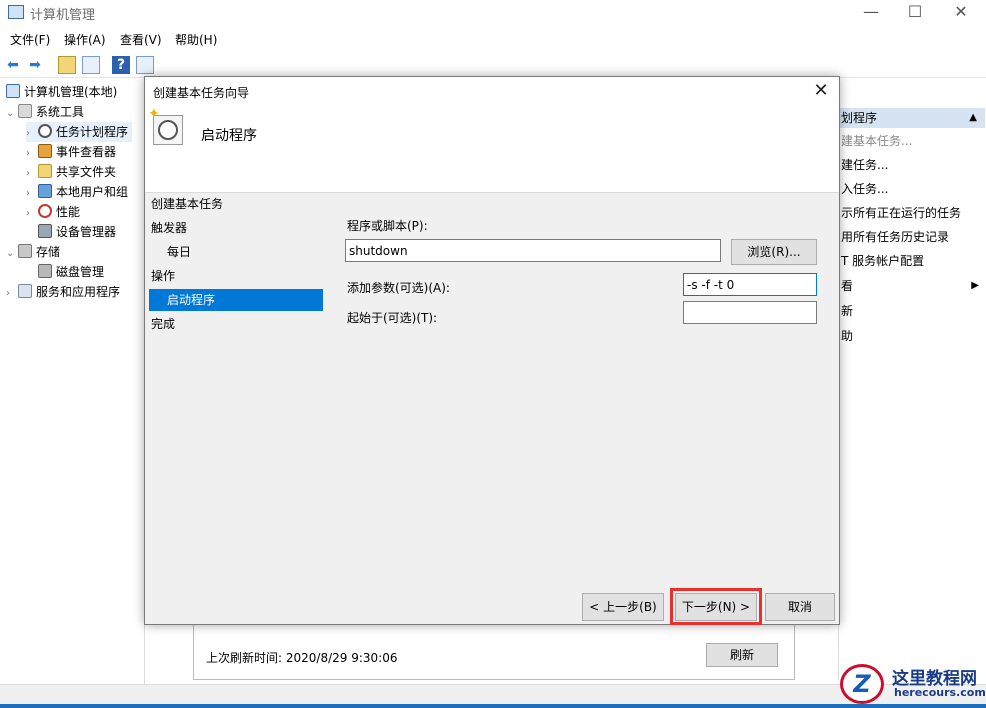  Describe the element at coordinates (13, 91) in the screenshot. I see `computer-icon` at that location.